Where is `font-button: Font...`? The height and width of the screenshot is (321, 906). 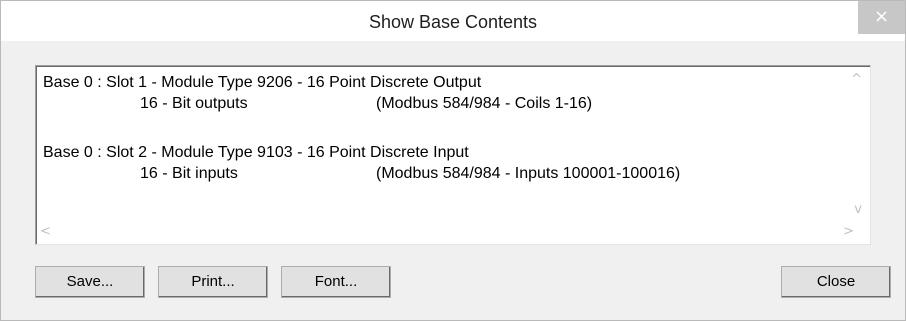
font-button: Font... is located at coordinates (336, 282).